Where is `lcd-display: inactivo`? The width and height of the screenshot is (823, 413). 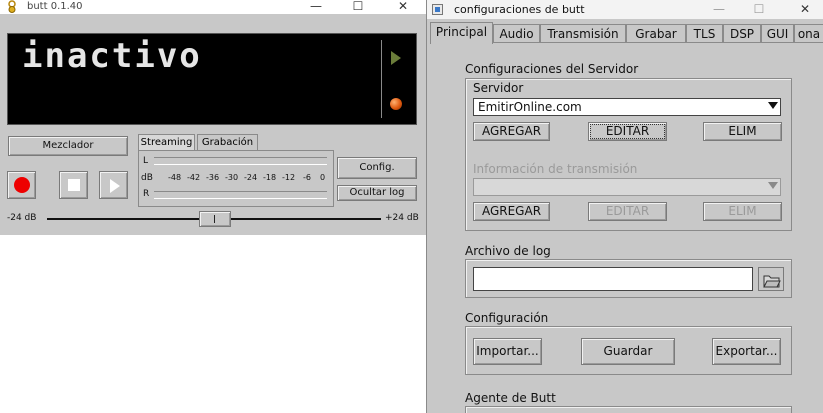 lcd-display: inactivo is located at coordinates (212, 79).